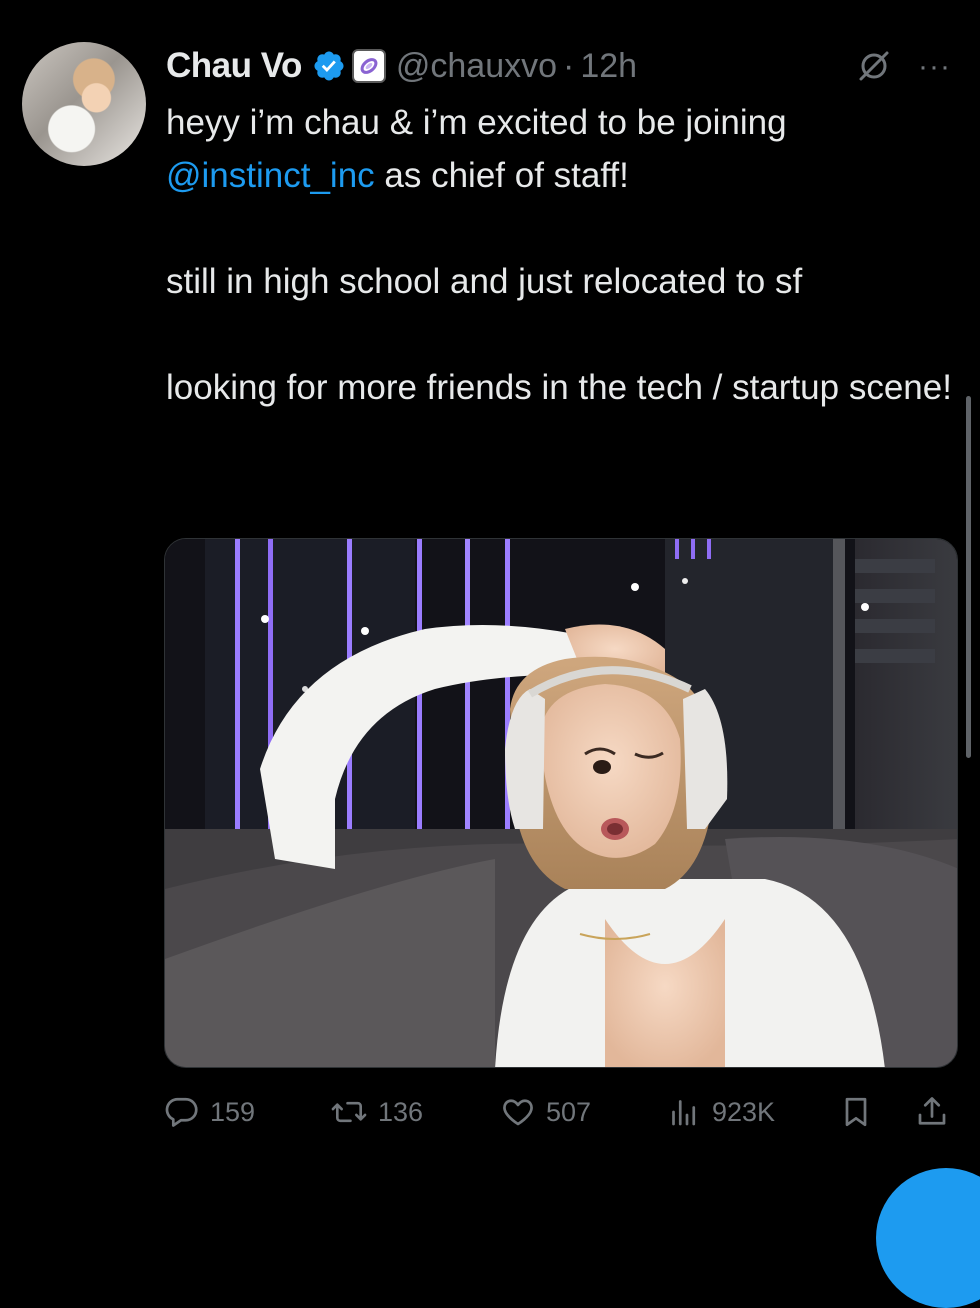  What do you see at coordinates (84, 104) in the screenshot?
I see `avatar` at bounding box center [84, 104].